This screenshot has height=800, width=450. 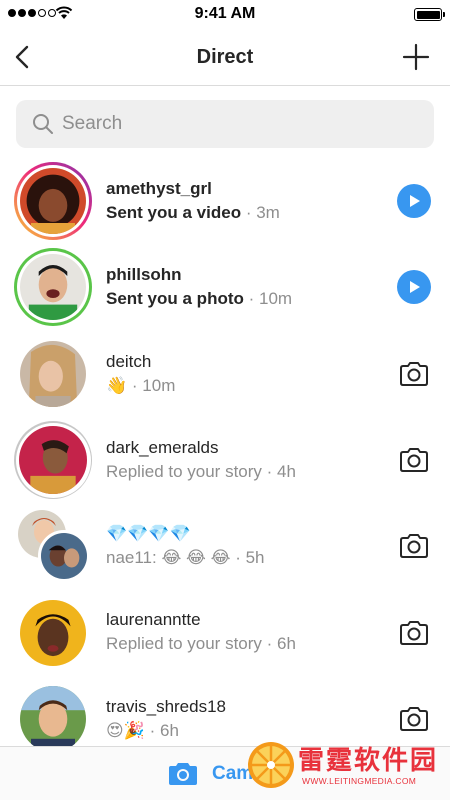 What do you see at coordinates (148, 534) in the screenshot?
I see `thread-username: 💎💎💎💎` at bounding box center [148, 534].